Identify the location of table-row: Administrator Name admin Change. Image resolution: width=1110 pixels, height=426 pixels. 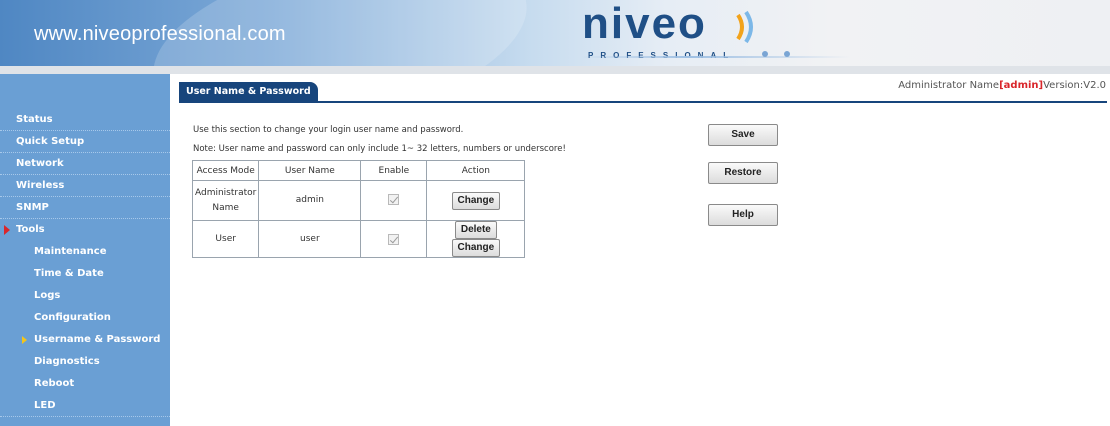
(358, 200).